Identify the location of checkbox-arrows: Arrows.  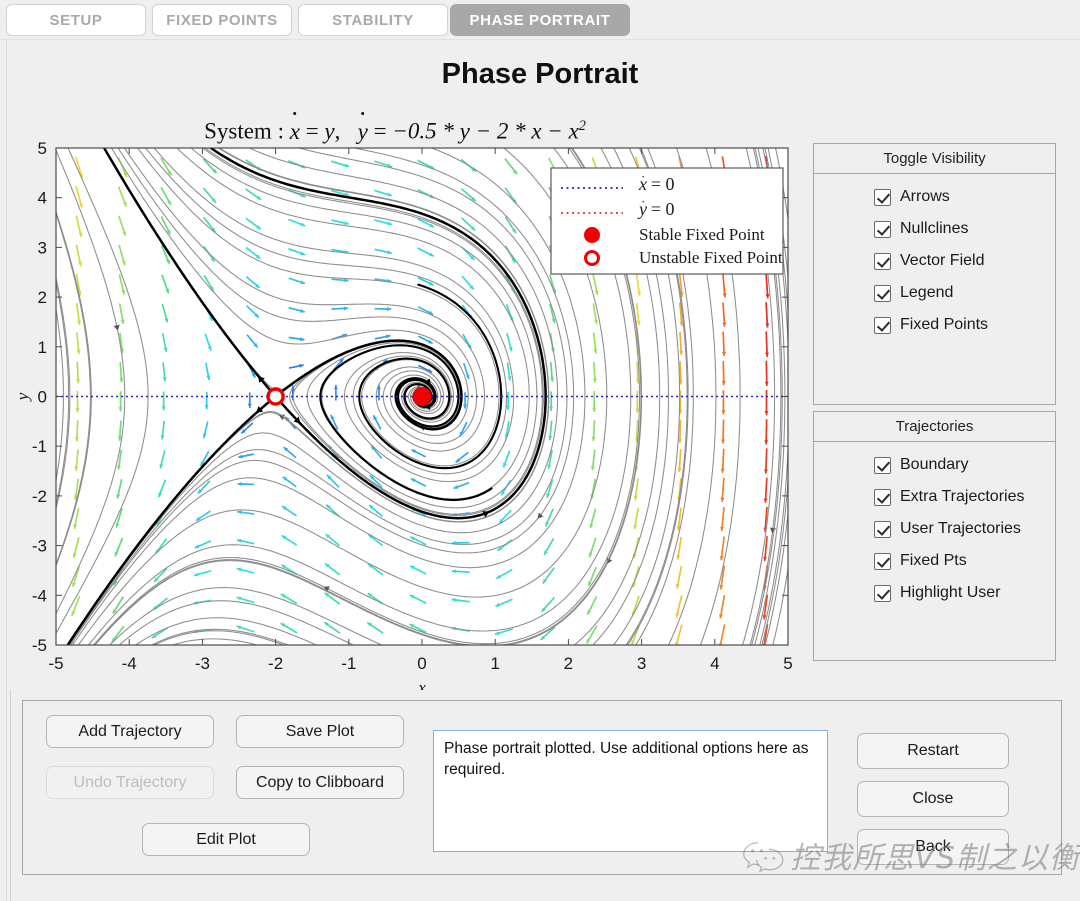
(964, 197).